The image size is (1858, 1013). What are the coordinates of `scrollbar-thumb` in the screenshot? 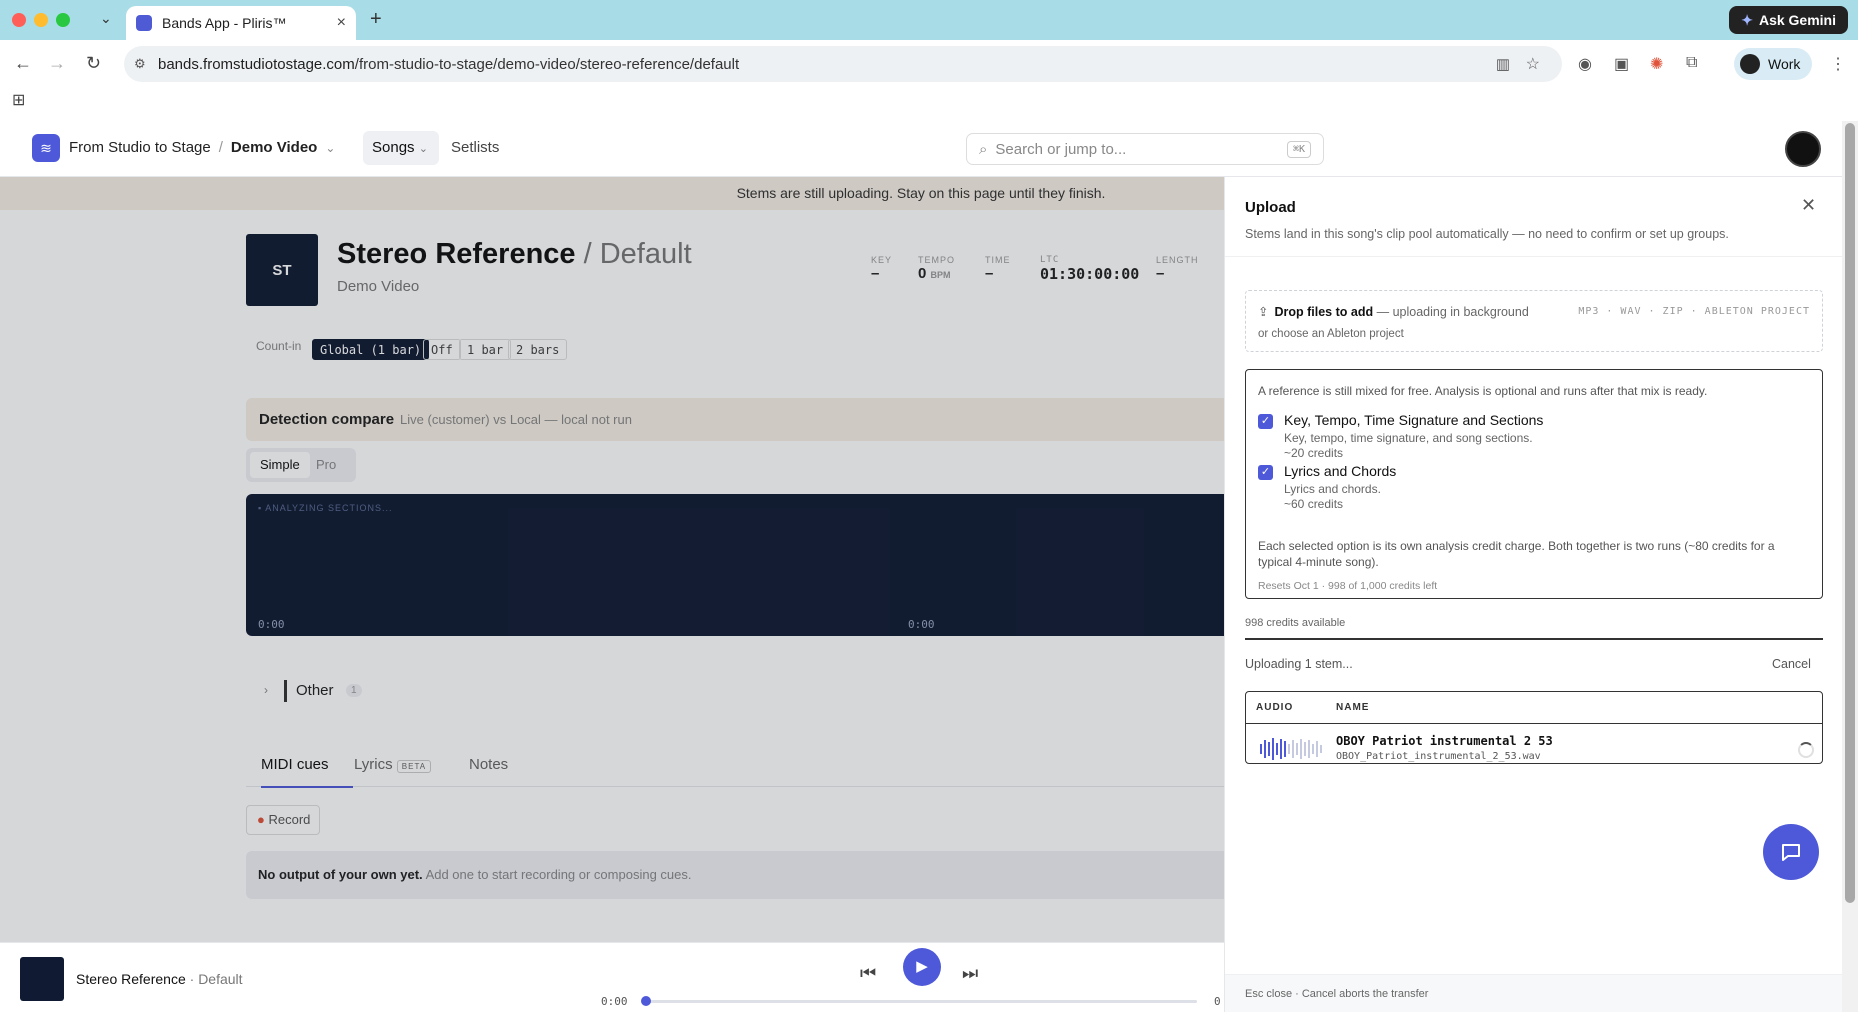 It's located at (1850, 513).